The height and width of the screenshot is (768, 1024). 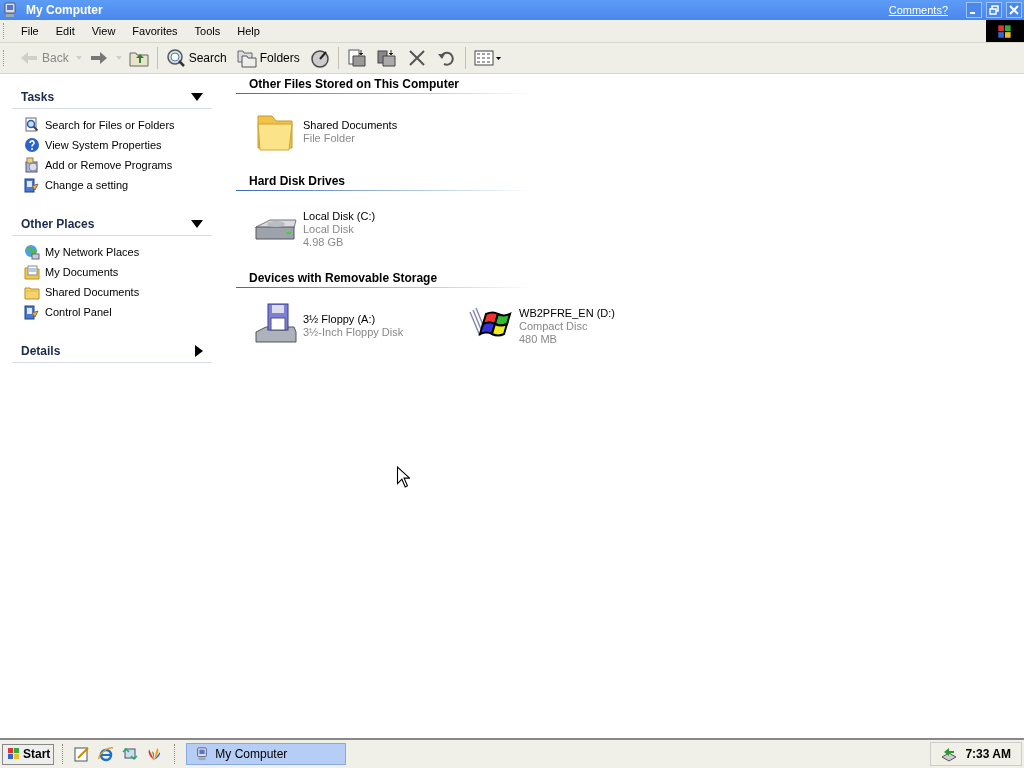 What do you see at coordinates (974, 10) in the screenshot?
I see `minimize-button` at bounding box center [974, 10].